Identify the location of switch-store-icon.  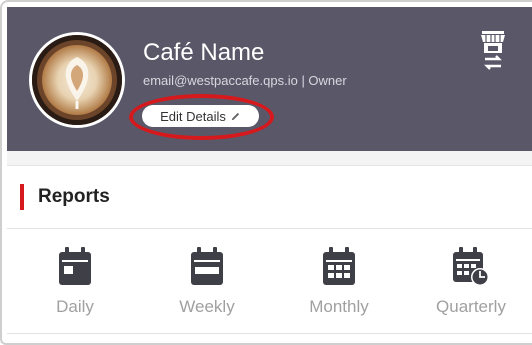
(493, 51).